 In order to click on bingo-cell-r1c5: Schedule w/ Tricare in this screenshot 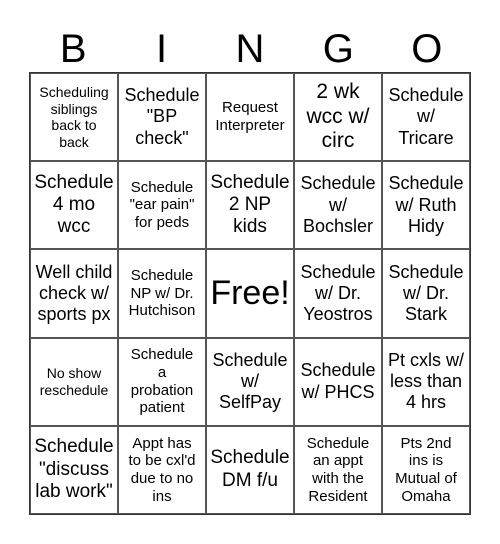, I will do `click(426, 117)`.